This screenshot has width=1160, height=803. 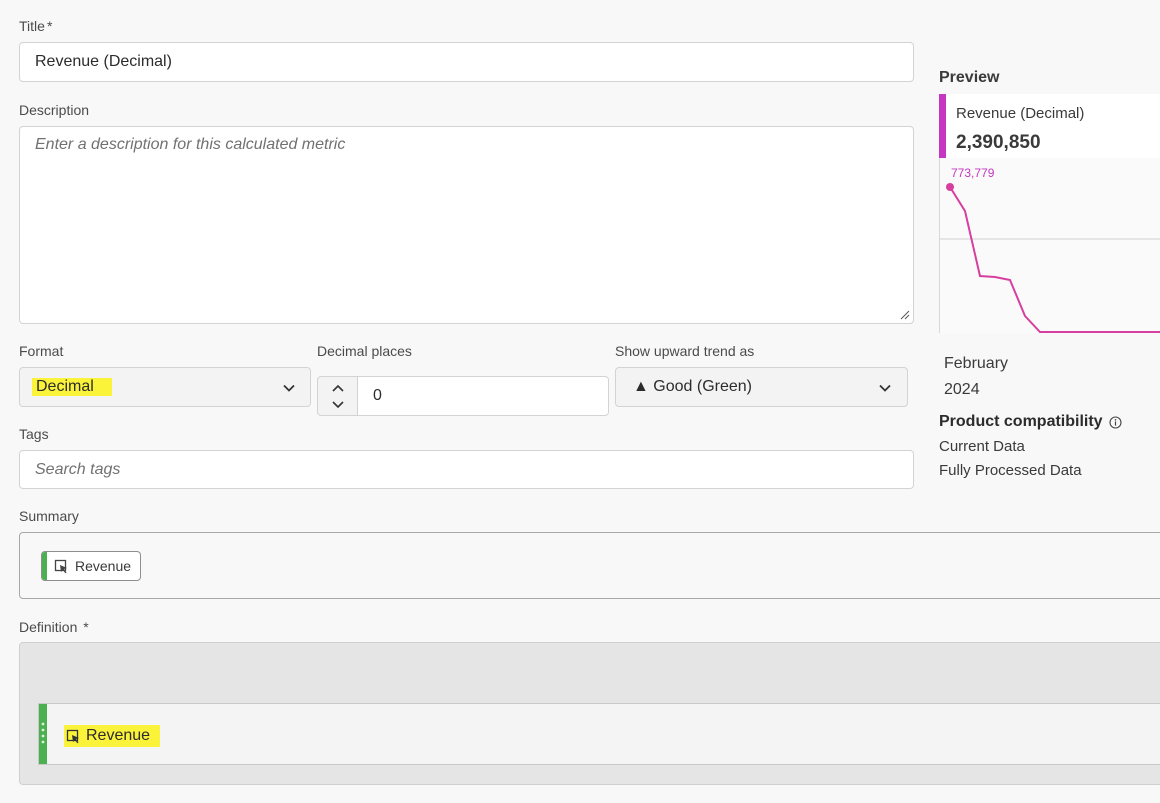 I want to click on summary-chip-revenue: Revenue, so click(x=91, y=566).